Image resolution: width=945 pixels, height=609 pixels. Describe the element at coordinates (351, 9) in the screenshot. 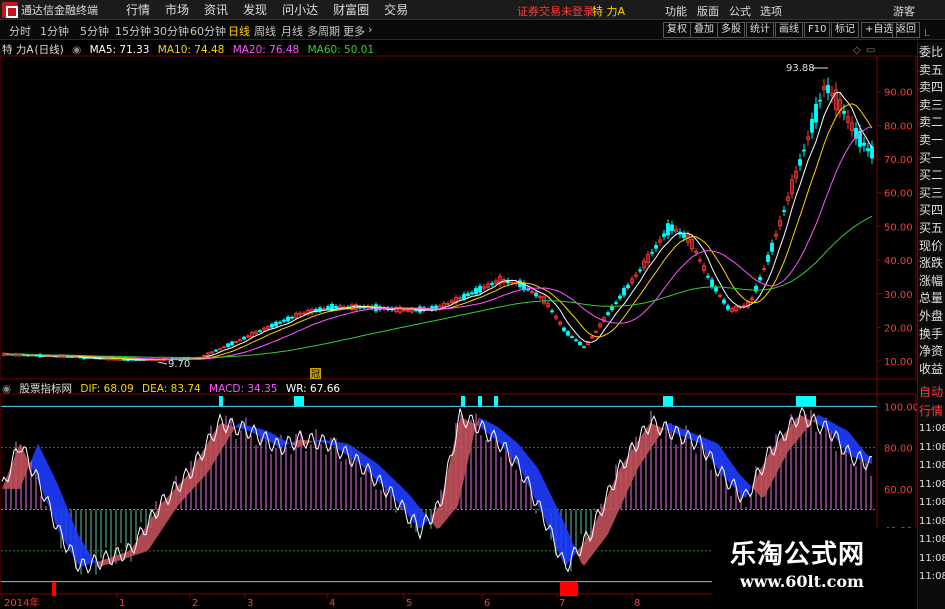

I see `menu-item-wealth: 财富圈` at that location.